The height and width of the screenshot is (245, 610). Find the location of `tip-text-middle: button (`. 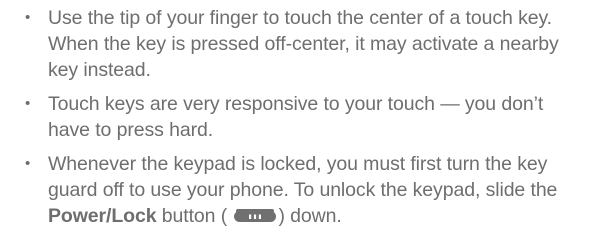

tip-text-middle: button ( is located at coordinates (192, 216).